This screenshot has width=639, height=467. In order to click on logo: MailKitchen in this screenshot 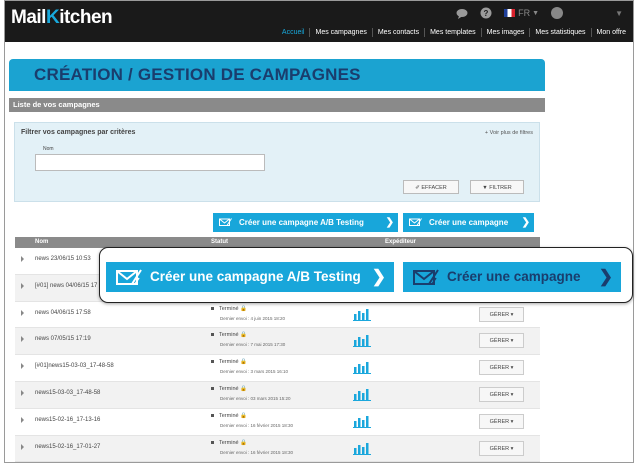, I will do `click(62, 18)`.